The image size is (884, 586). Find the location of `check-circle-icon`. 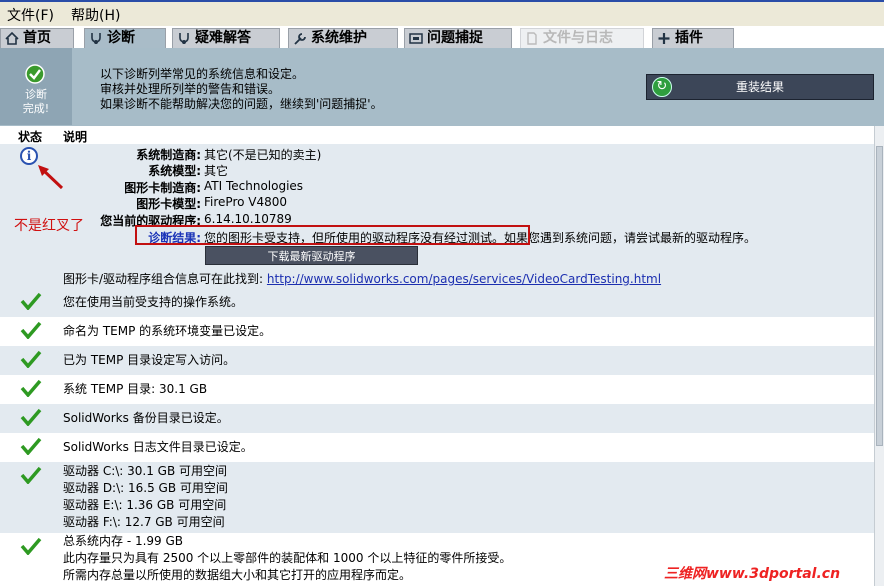

check-circle-icon is located at coordinates (35, 74).